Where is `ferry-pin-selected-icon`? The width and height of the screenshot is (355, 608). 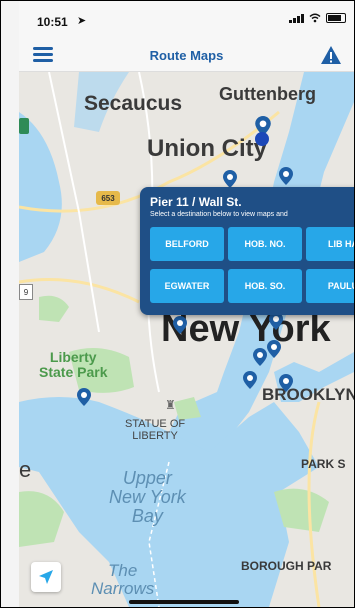
ferry-pin-selected-icon is located at coordinates (262, 141).